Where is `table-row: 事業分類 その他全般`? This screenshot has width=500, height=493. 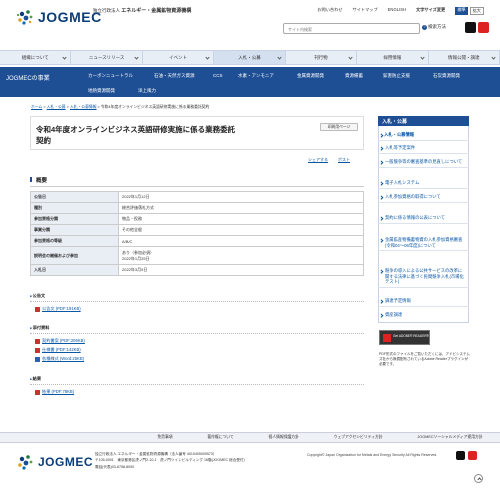
table-row: 事業分類 その他全般 is located at coordinates (197, 230).